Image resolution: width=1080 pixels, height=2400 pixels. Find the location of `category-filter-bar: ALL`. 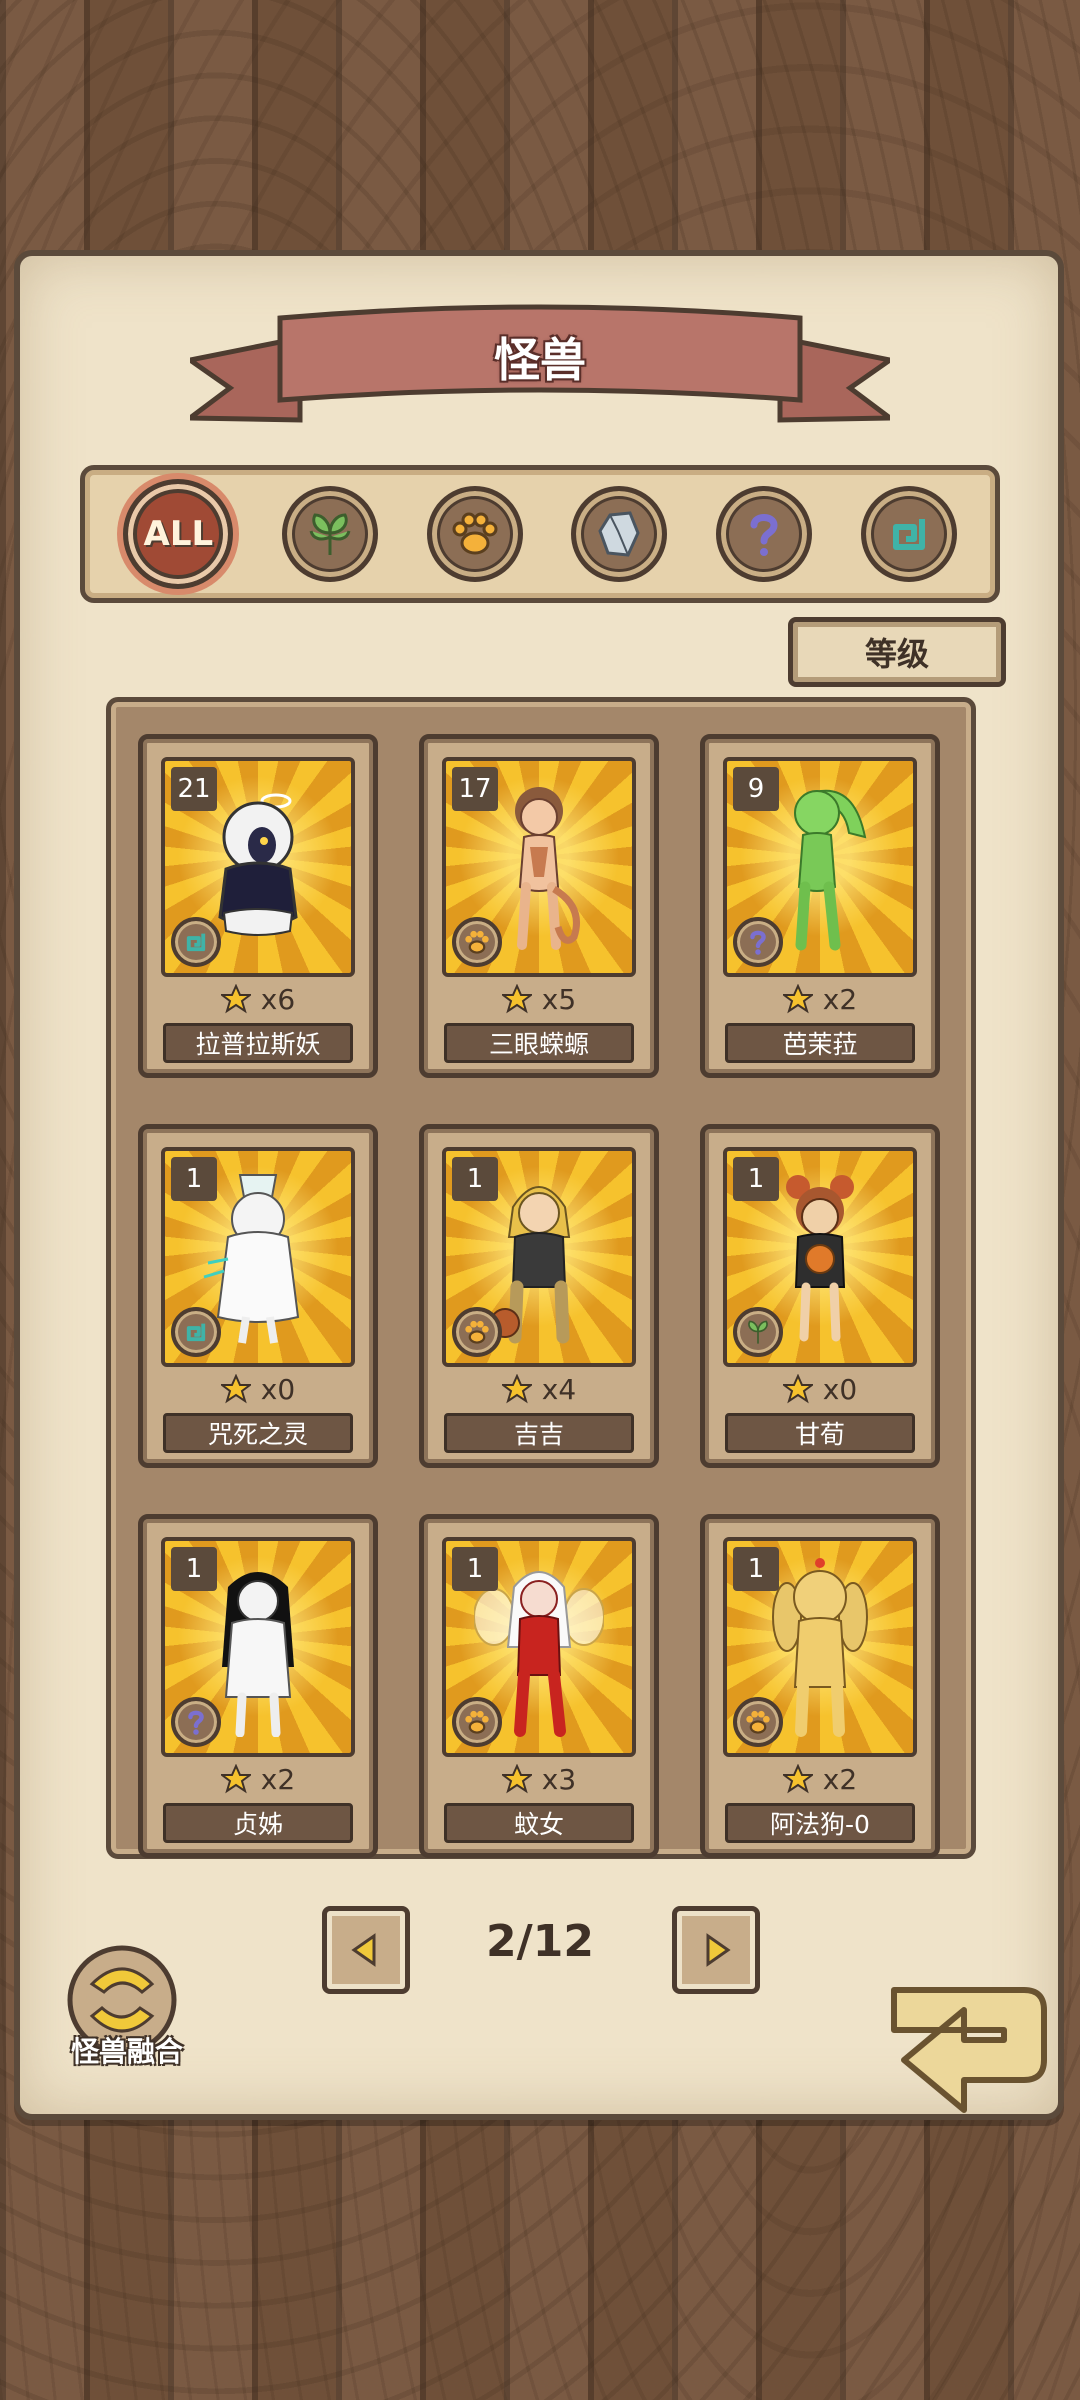

category-filter-bar: ALL is located at coordinates (540, 534).